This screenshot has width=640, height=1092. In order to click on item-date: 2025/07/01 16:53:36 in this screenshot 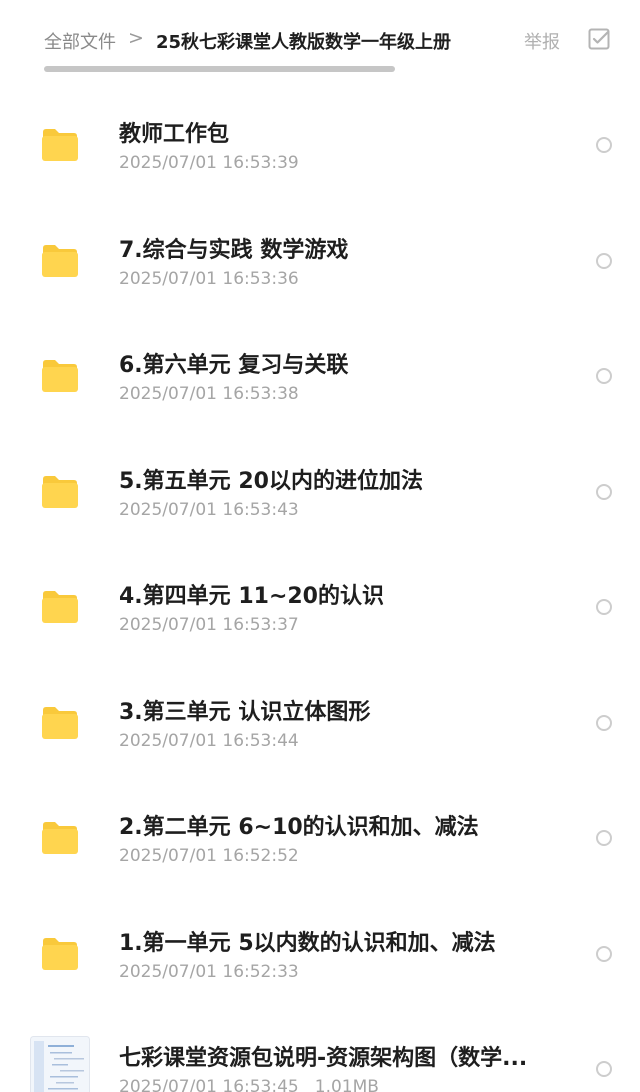, I will do `click(209, 278)`.